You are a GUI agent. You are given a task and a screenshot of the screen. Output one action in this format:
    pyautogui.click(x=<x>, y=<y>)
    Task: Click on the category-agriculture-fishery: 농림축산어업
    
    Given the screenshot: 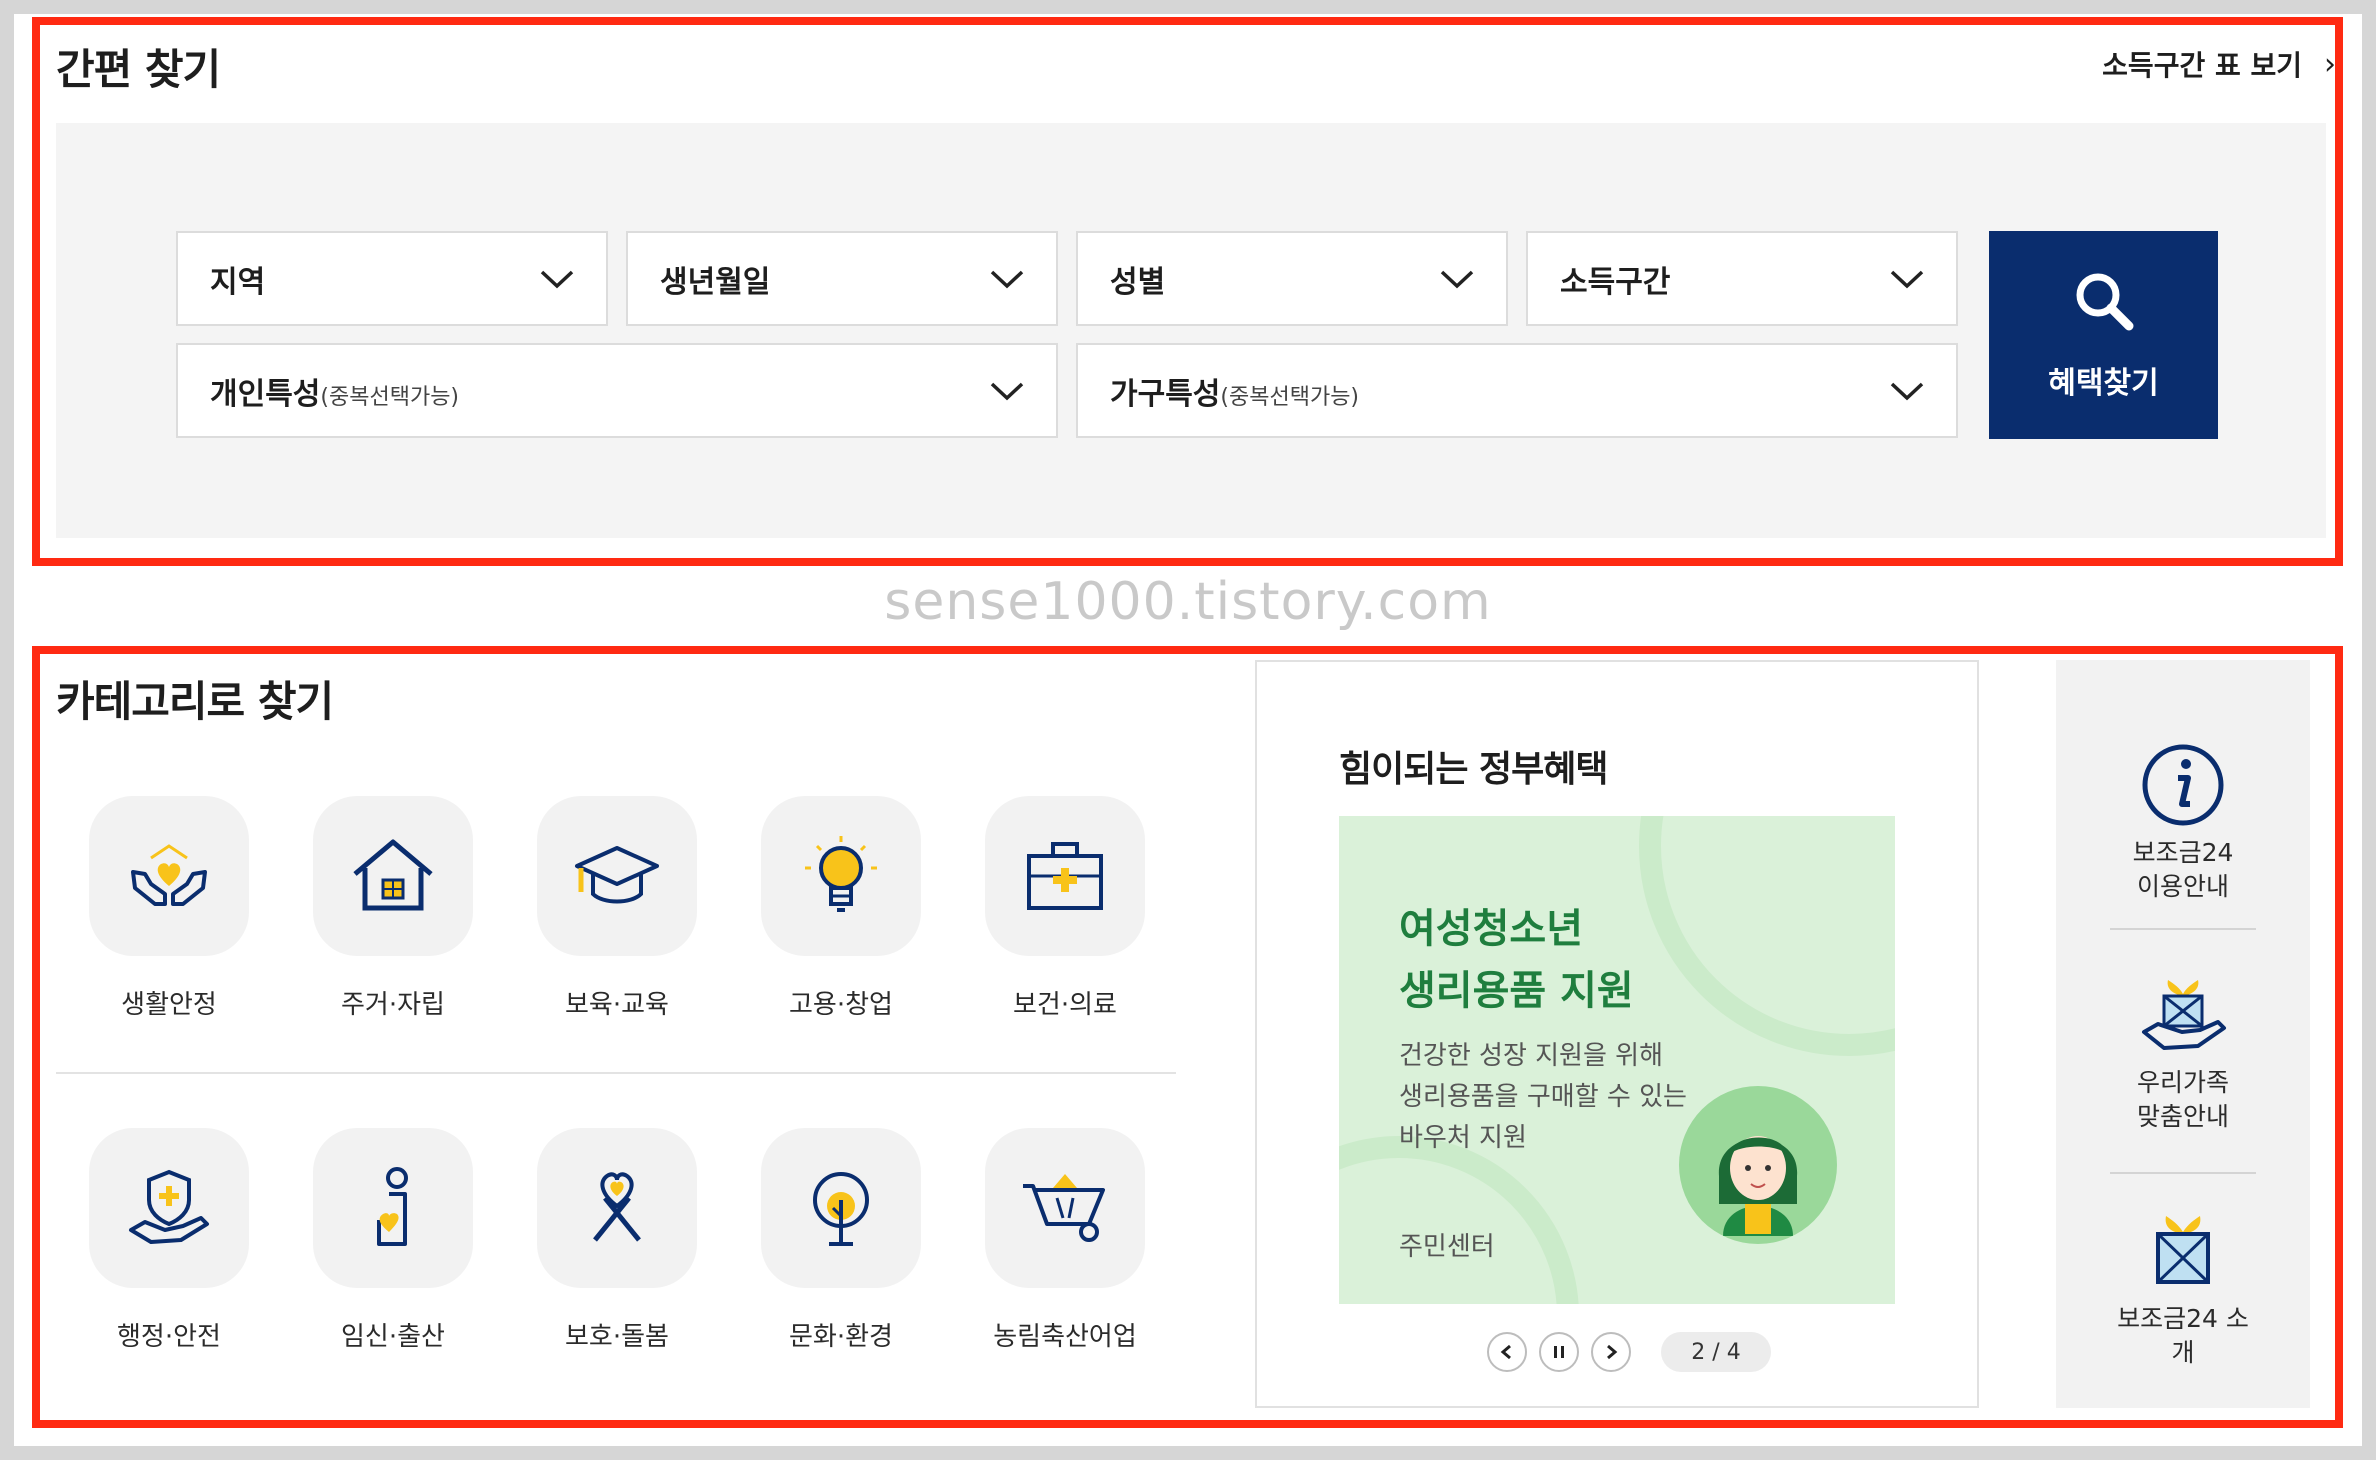 What is the action you would take?
    pyautogui.click(x=1065, y=1240)
    